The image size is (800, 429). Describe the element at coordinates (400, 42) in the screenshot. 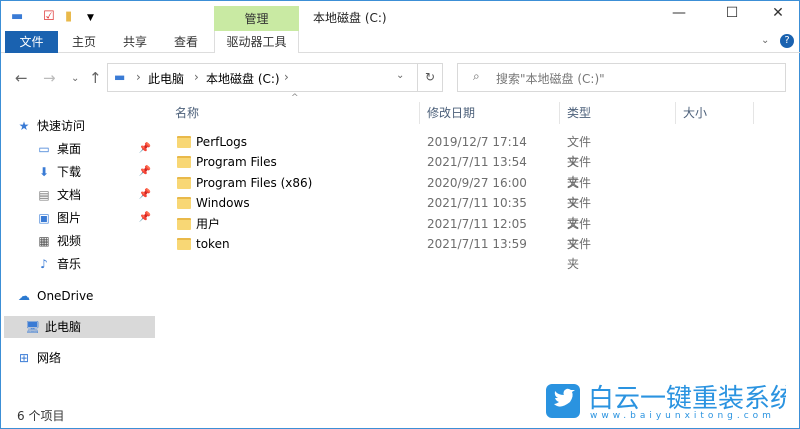

I see `ribbon` at that location.